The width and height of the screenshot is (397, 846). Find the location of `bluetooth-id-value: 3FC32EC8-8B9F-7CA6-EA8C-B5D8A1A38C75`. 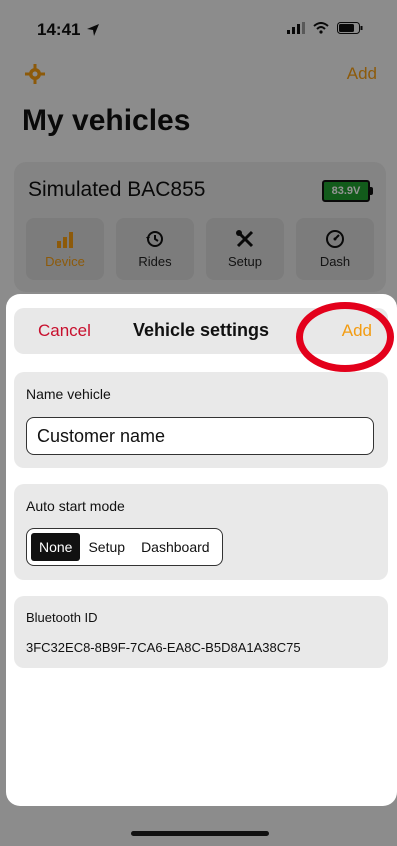

bluetooth-id-value: 3FC32EC8-8B9F-7CA6-EA8C-B5D8A1A38C75 is located at coordinates (163, 647).